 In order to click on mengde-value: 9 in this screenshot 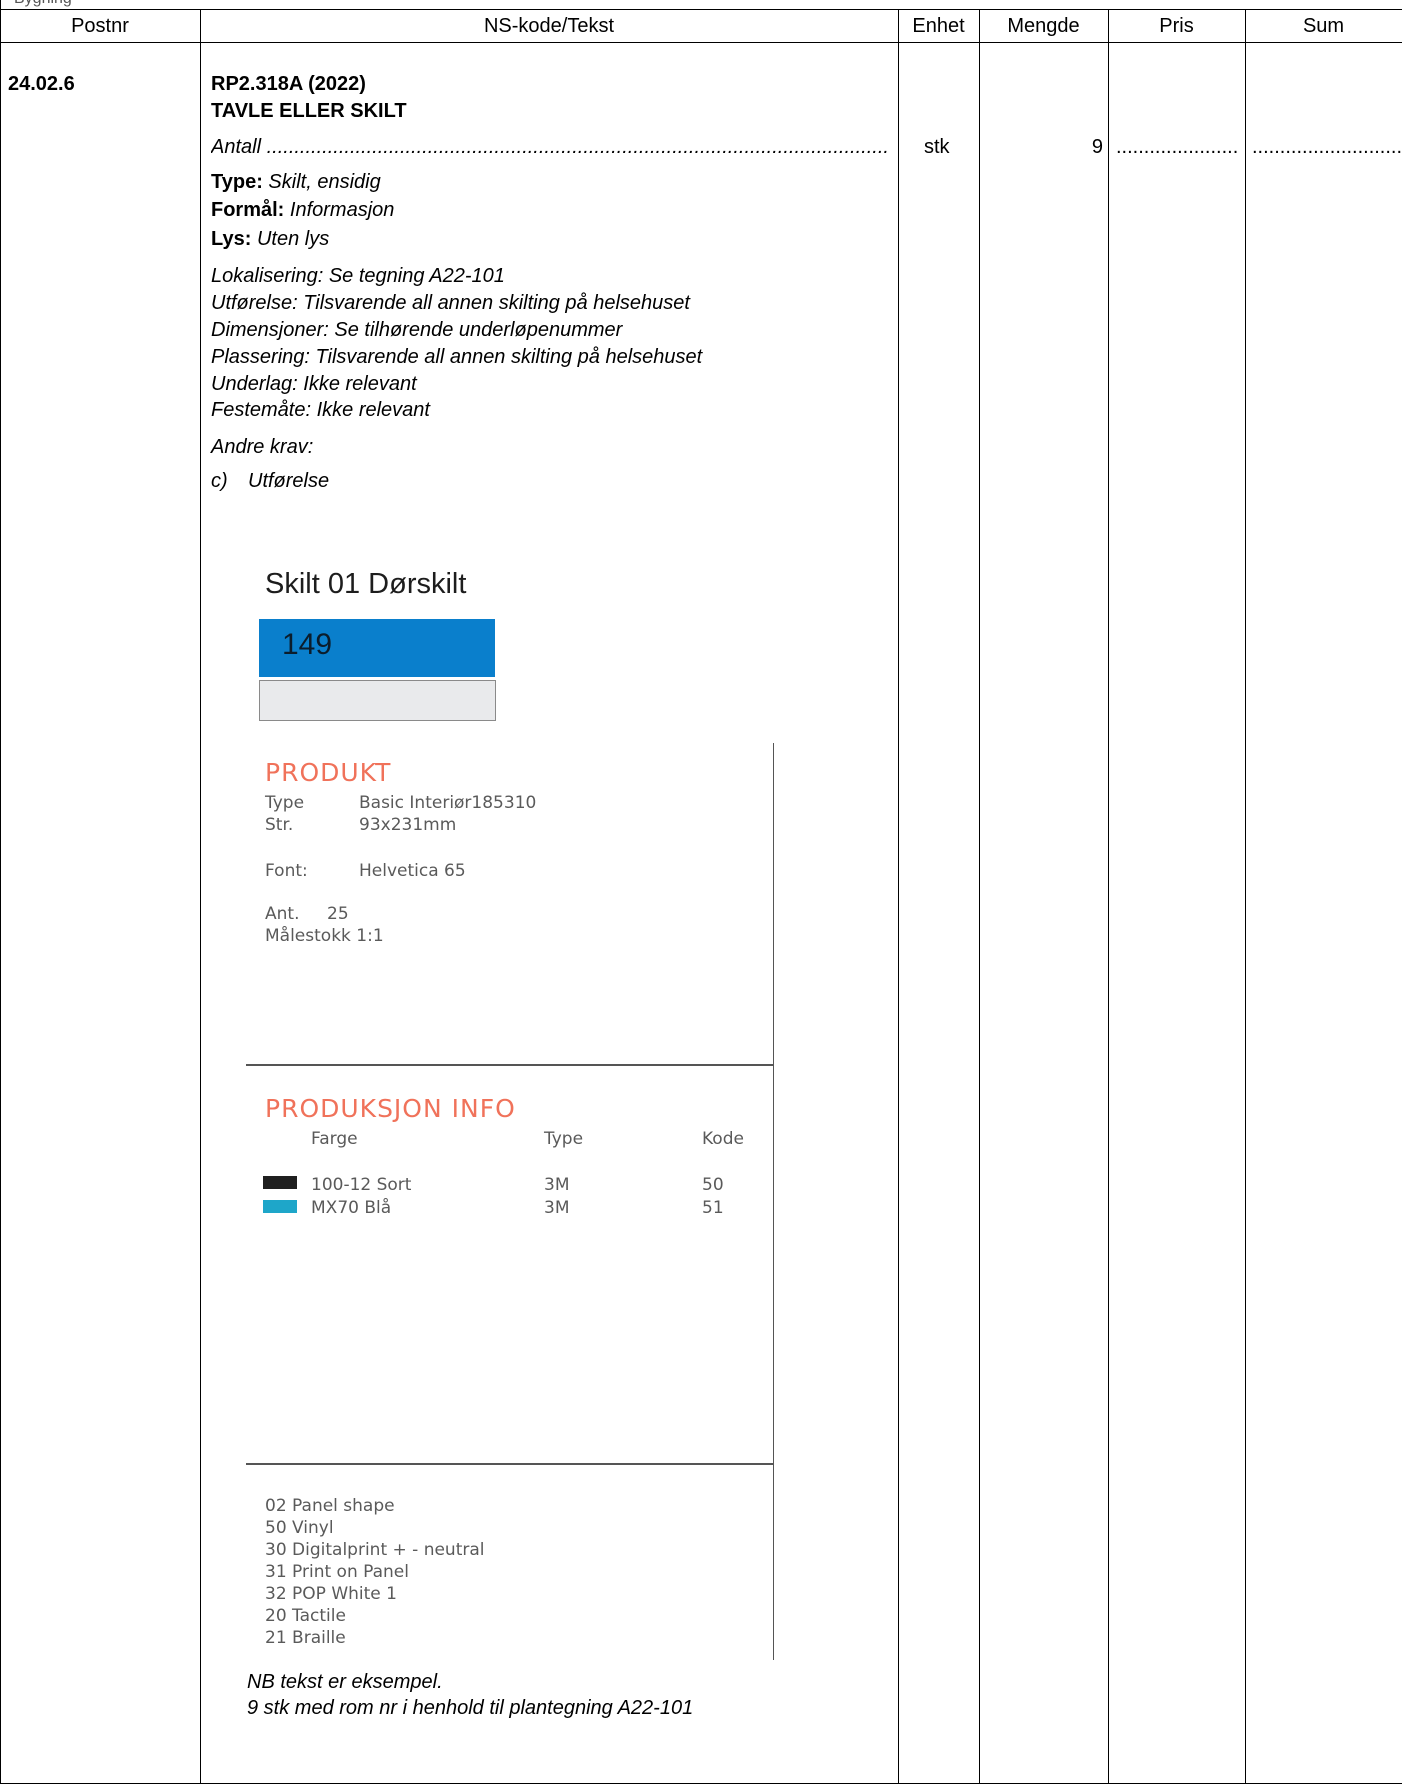, I will do `click(1097, 147)`.